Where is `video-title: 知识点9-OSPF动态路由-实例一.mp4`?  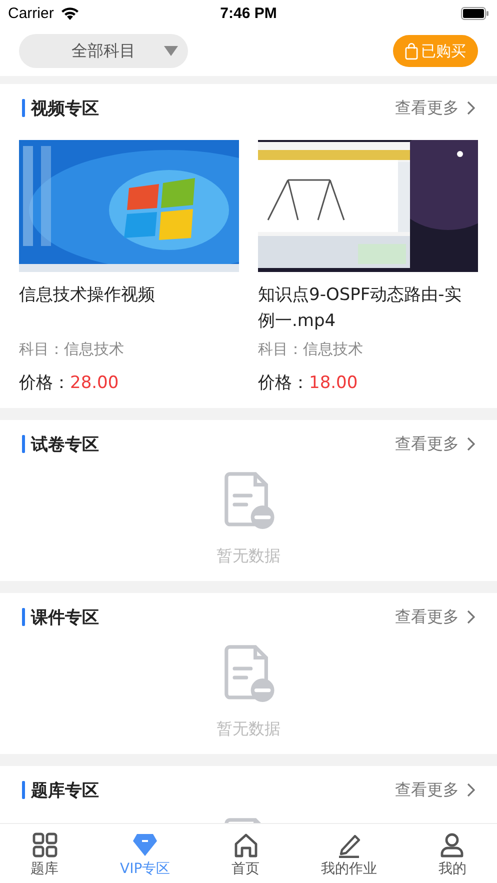
video-title: 知识点9-OSPF动态路由-实例一.mp4 is located at coordinates (368, 308).